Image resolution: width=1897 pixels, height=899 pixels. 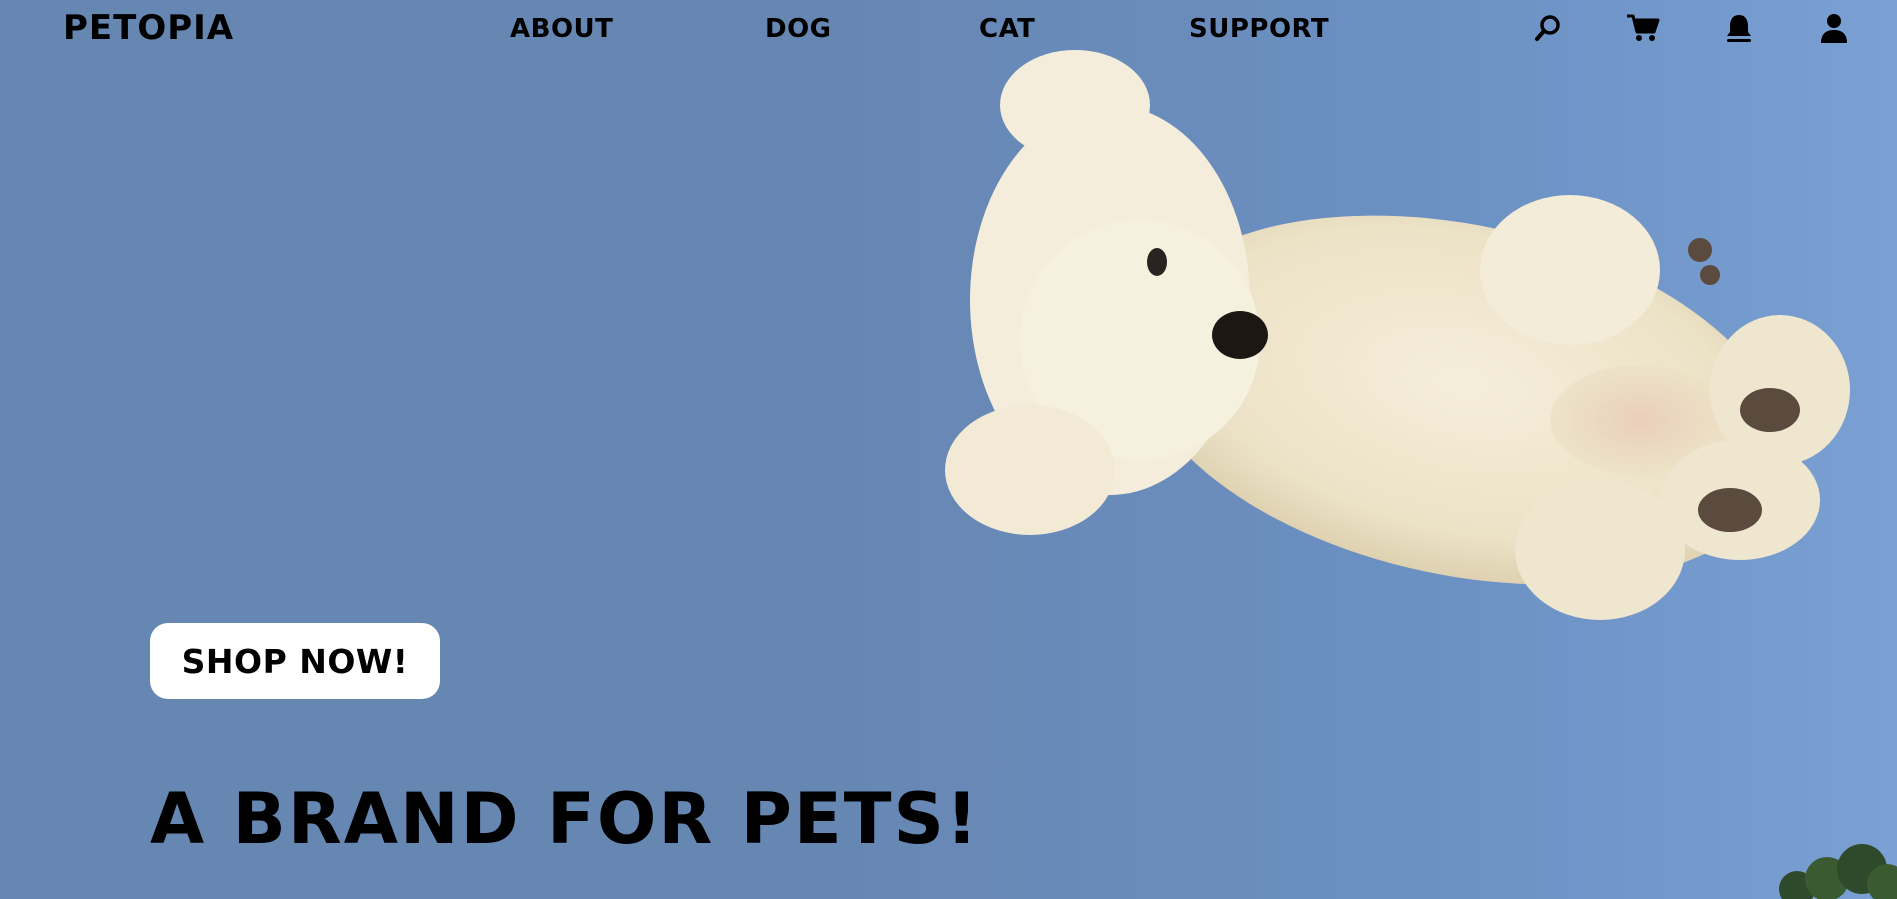 I want to click on hero-headline: A BRAND FOR PETS!, so click(x=565, y=819).